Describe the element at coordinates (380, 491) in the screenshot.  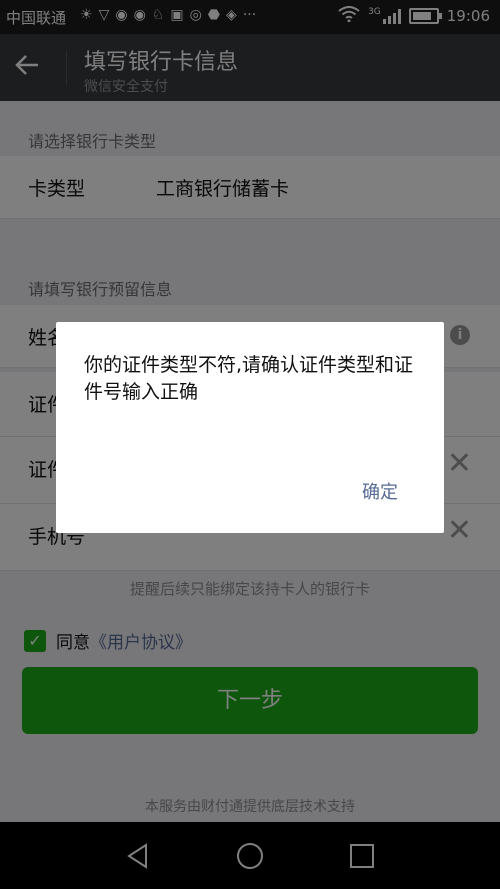
I see `confirm-button: 确定` at that location.